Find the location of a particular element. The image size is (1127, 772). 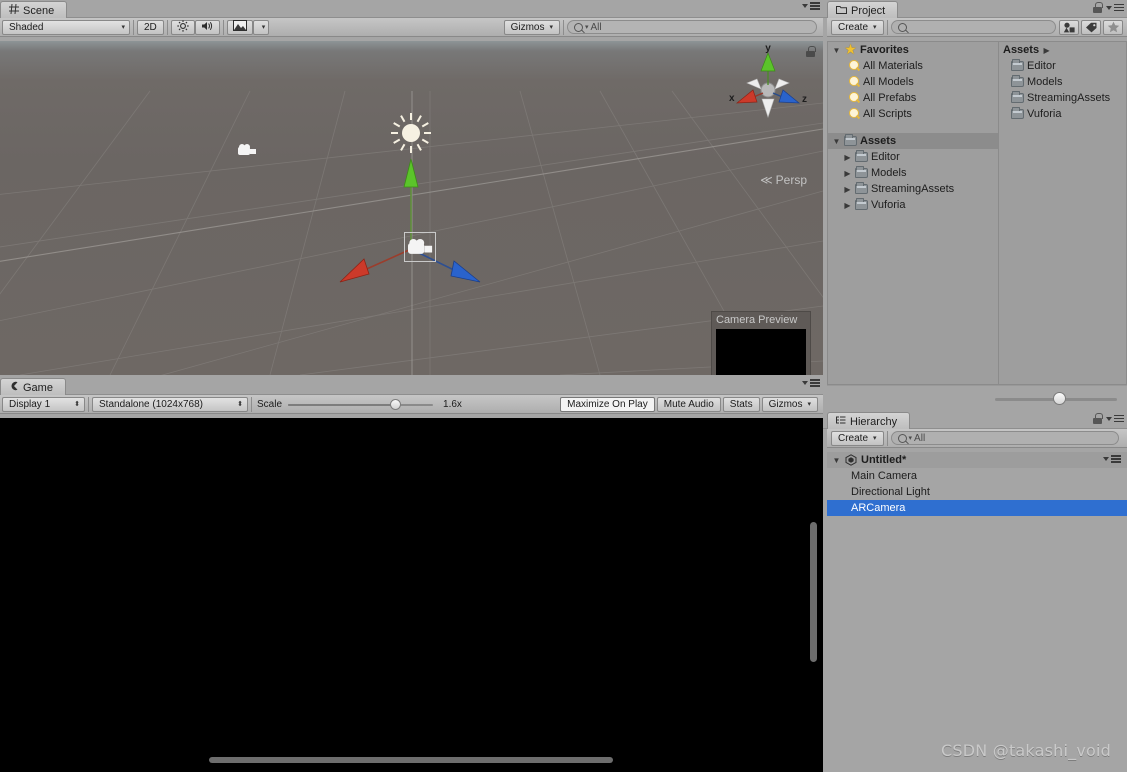

tab-hierarchy: Hierarchy is located at coordinates (869, 421).